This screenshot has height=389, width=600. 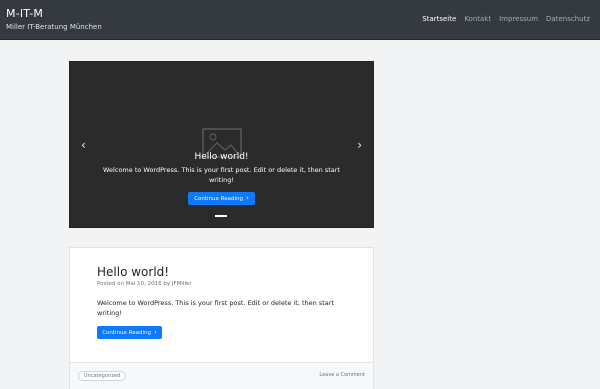 I want to click on post-continue-reading-button: Continue Reading ›, so click(x=129, y=332).